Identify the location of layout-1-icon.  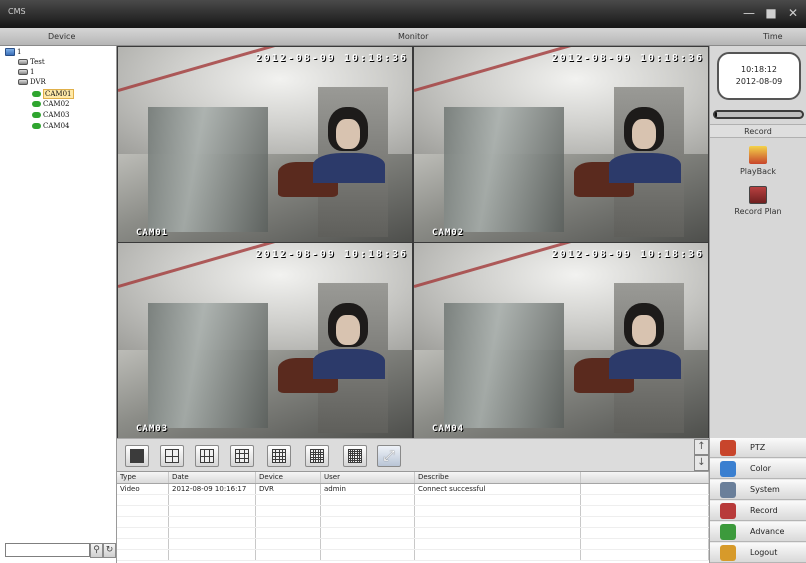
(137, 456).